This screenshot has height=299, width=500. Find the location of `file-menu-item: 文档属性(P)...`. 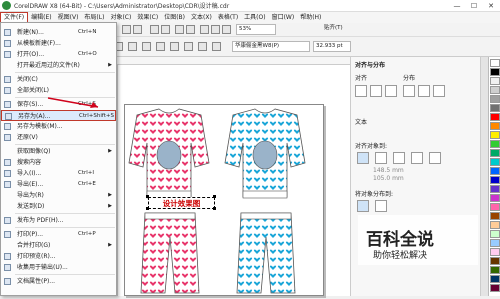

file-menu-item: 文档属性(P)... is located at coordinates (58, 281).